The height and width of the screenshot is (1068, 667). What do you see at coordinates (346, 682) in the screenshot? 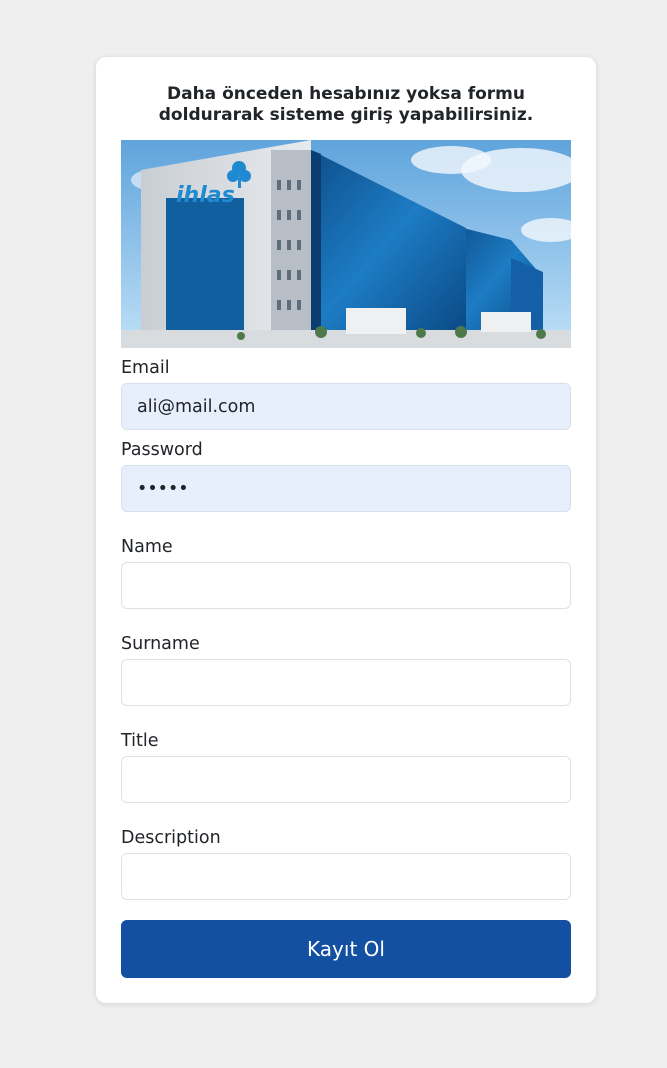
I see `surname-input` at bounding box center [346, 682].